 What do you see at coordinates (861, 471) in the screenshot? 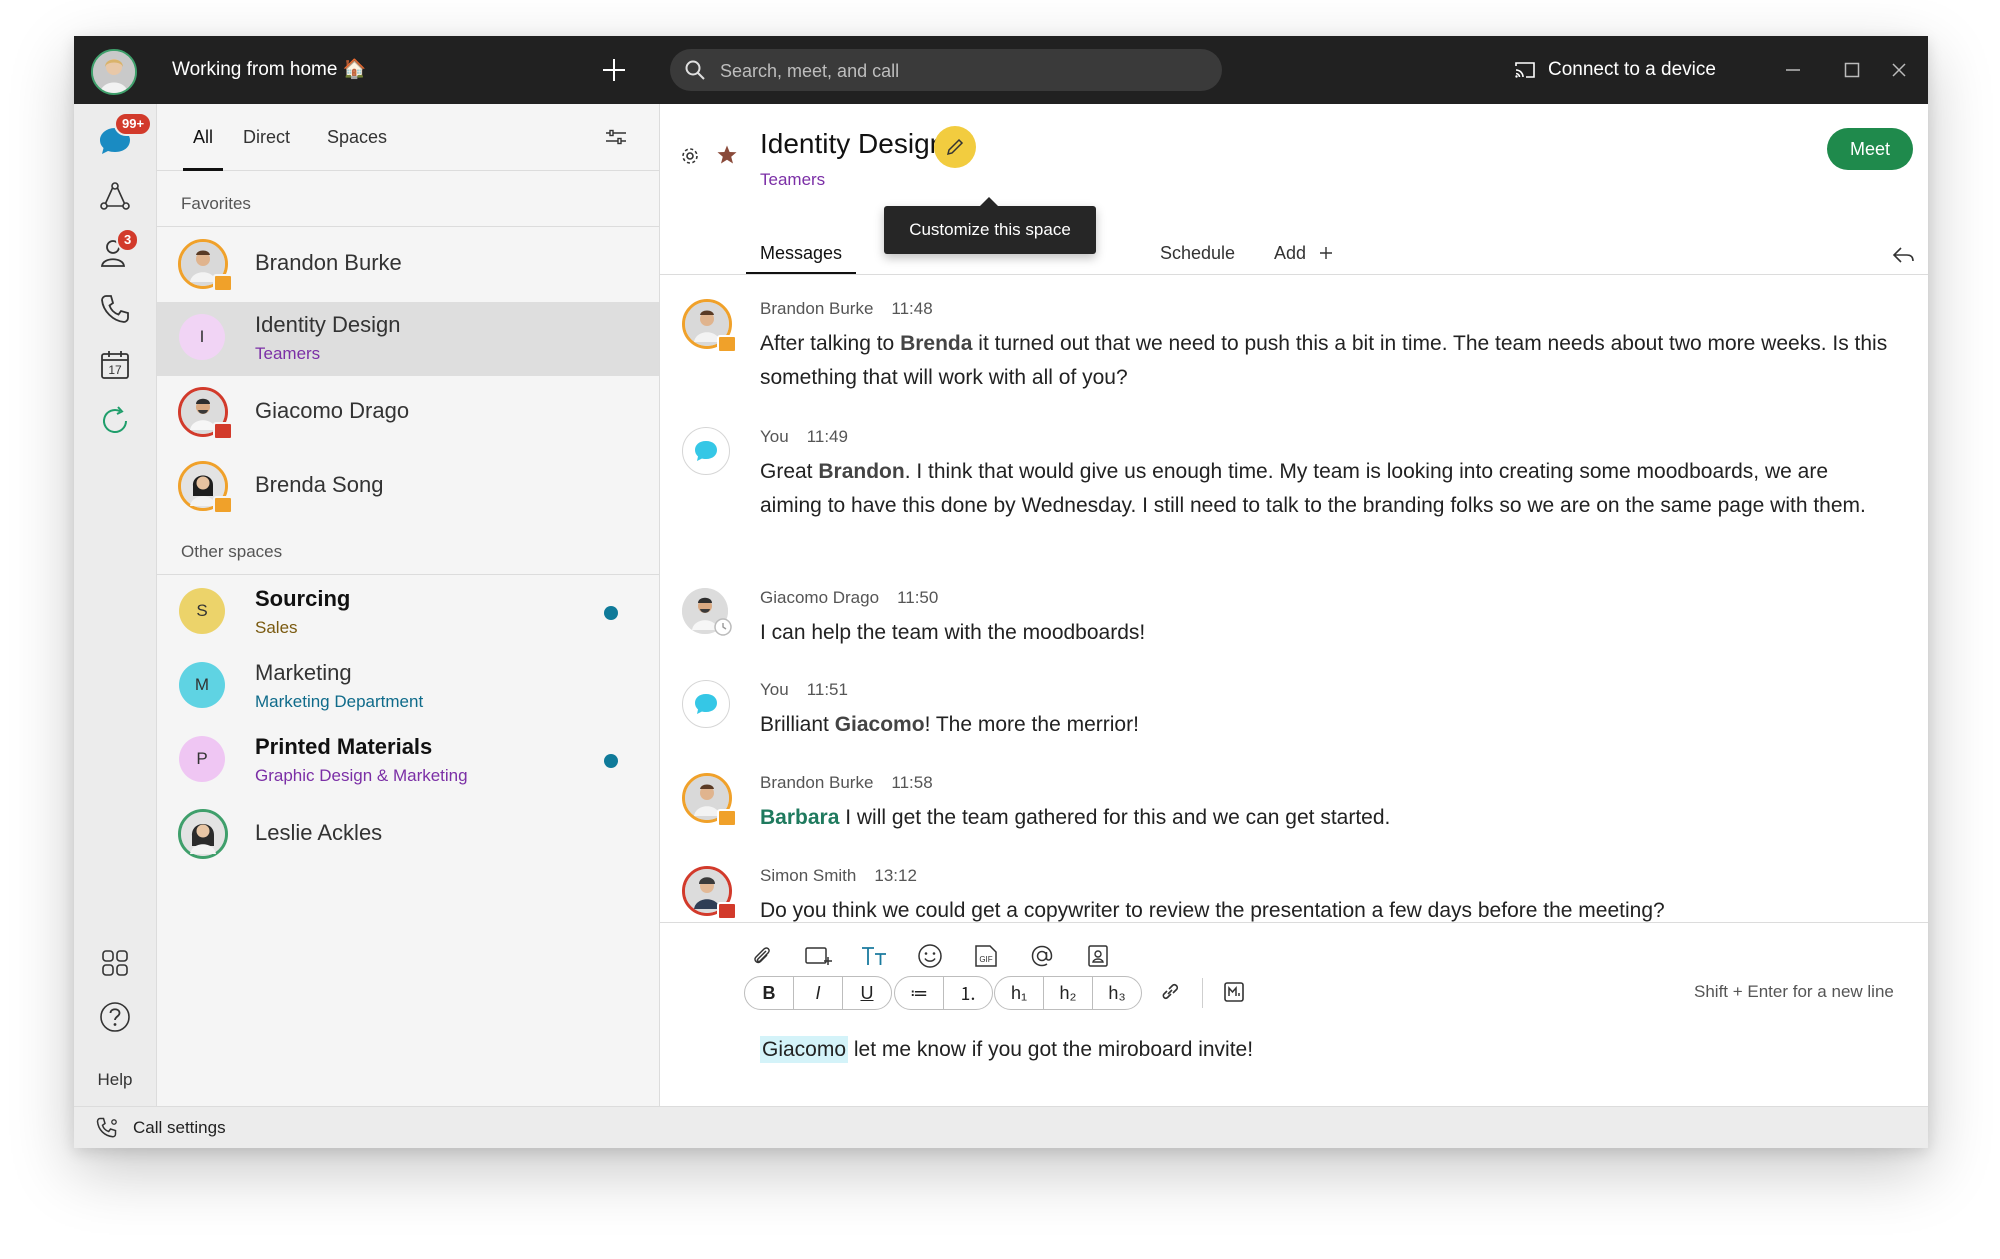
I see `mention: Brandon` at bounding box center [861, 471].